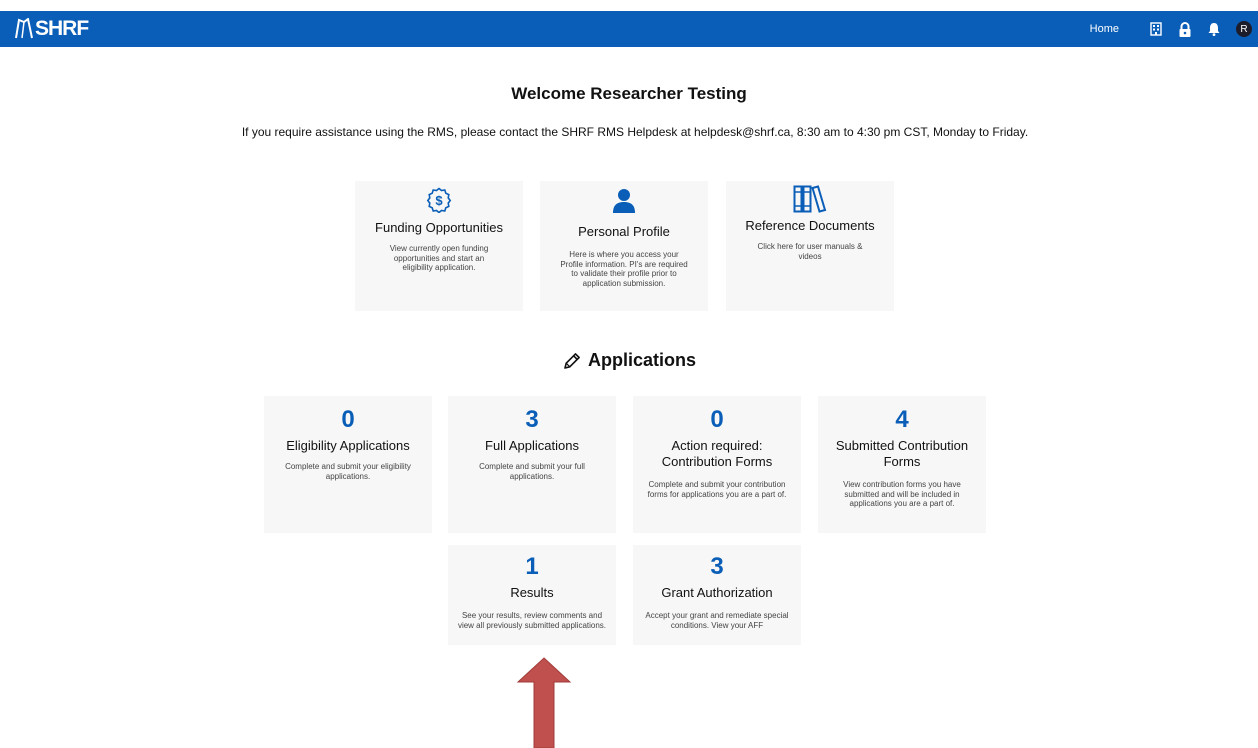 Image resolution: width=1258 pixels, height=748 pixels. I want to click on page-title: Welcome Researcher Testing, so click(629, 93).